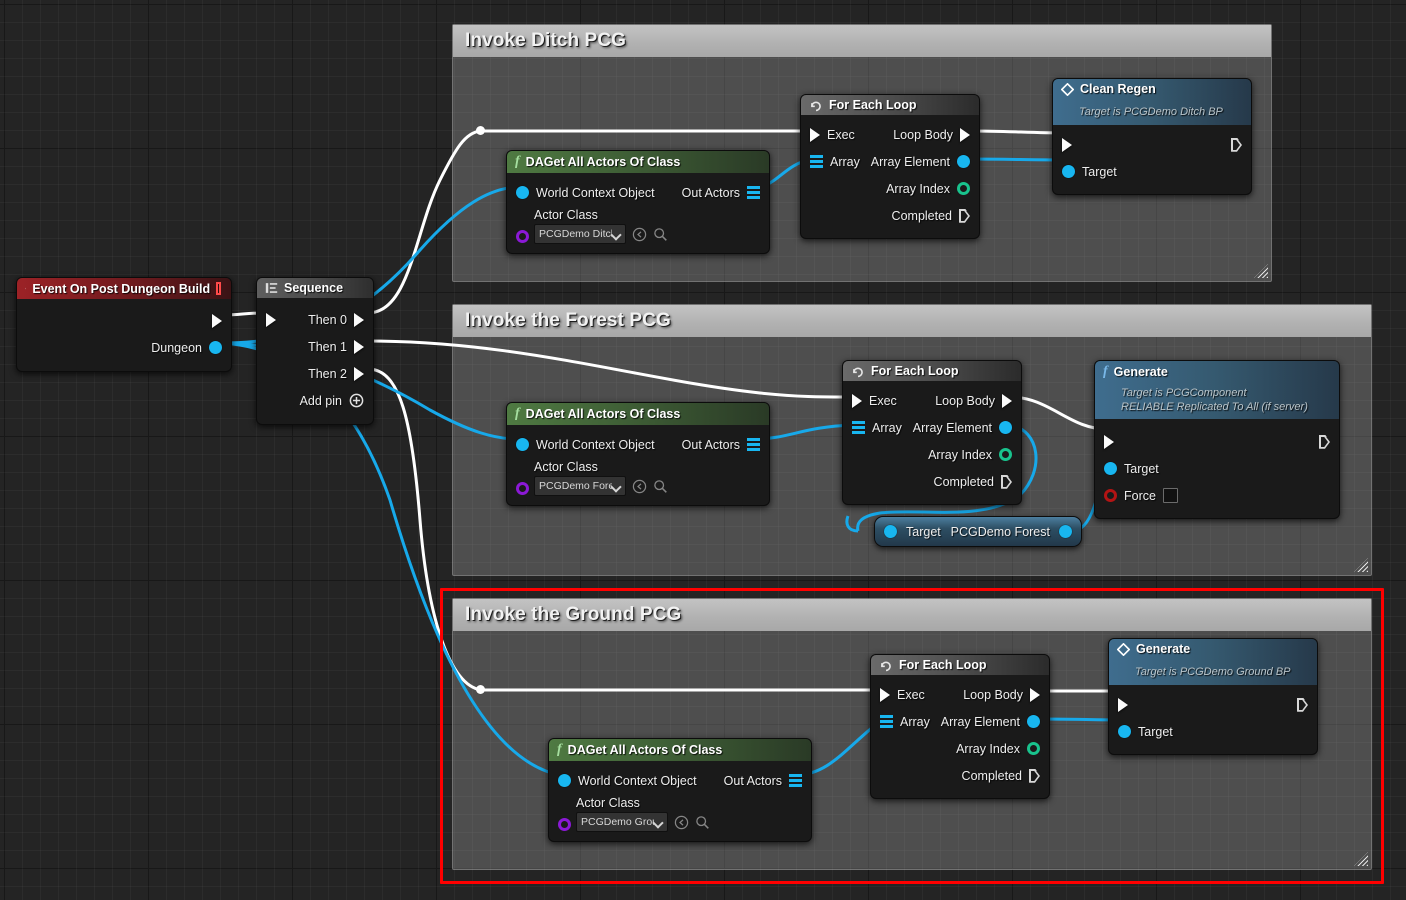 The height and width of the screenshot is (900, 1406). Describe the element at coordinates (359, 373) in the screenshot. I see `then-2-pin` at that location.